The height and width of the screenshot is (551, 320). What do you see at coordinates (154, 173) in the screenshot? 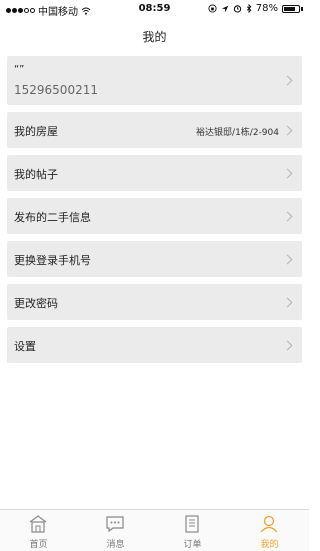
I see `menu-item-my-posts: 我的帖子` at bounding box center [154, 173].